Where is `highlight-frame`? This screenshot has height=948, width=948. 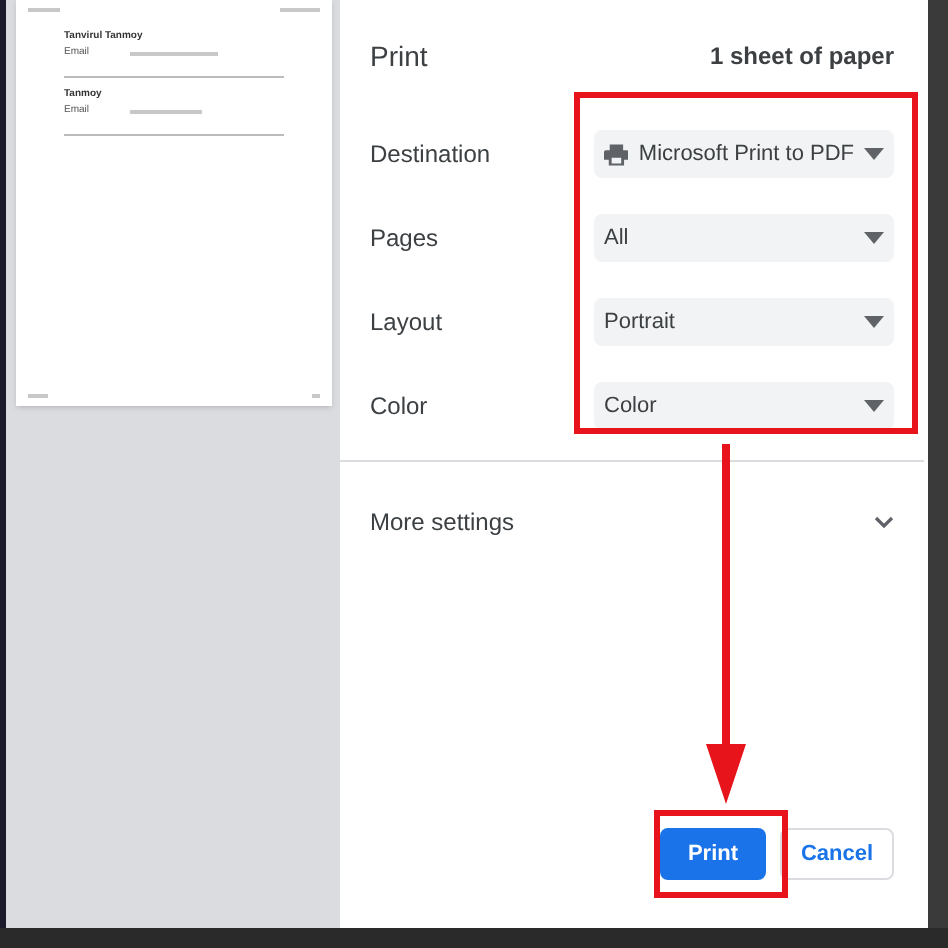 highlight-frame is located at coordinates (721, 854).